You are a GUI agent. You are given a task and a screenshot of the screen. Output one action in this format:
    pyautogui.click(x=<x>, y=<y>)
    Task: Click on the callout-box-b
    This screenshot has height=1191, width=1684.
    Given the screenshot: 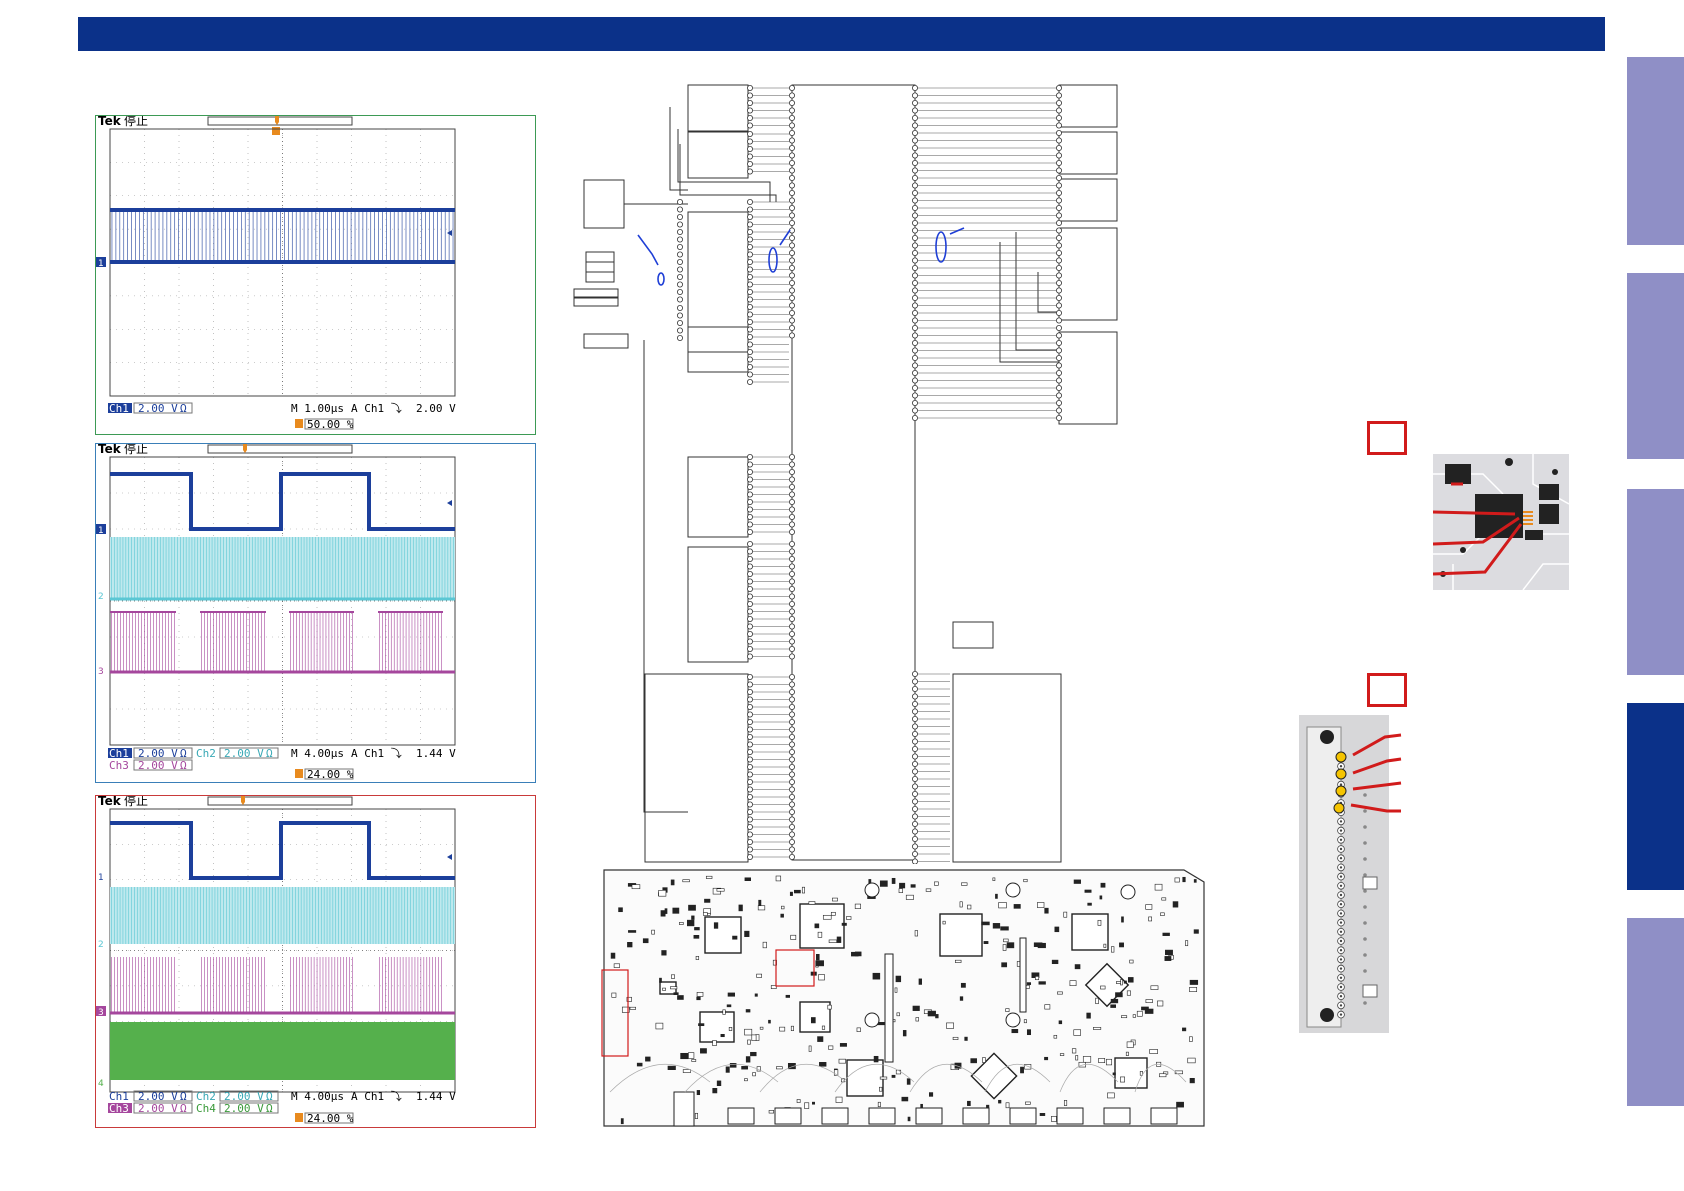 What is the action you would take?
    pyautogui.click(x=1387, y=690)
    